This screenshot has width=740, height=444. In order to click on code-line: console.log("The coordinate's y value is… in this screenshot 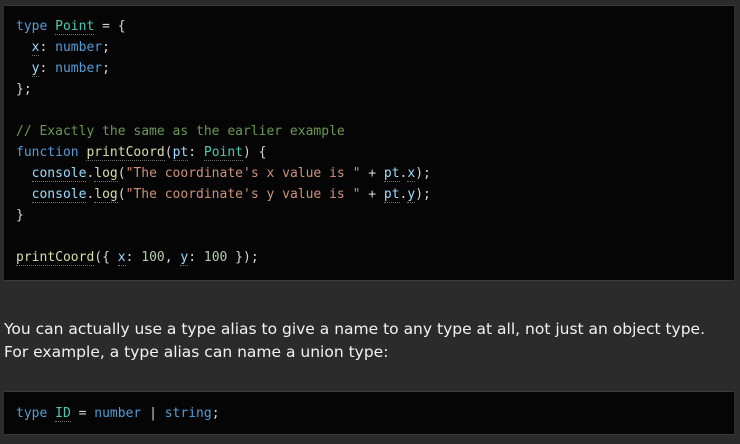, I will do `click(223, 195)`.